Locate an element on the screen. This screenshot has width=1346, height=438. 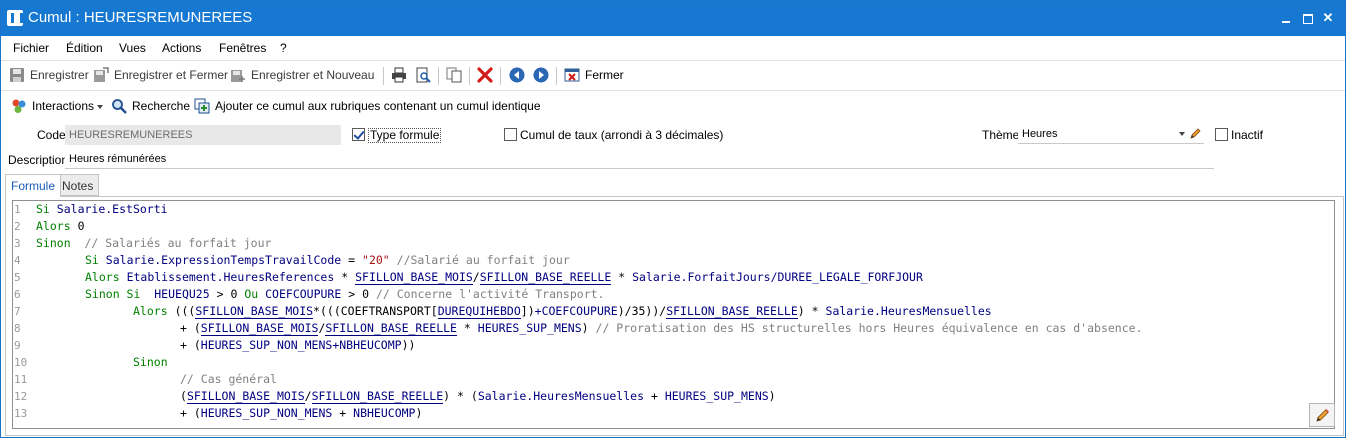
add-to-rubrics-icon is located at coordinates (202, 106).